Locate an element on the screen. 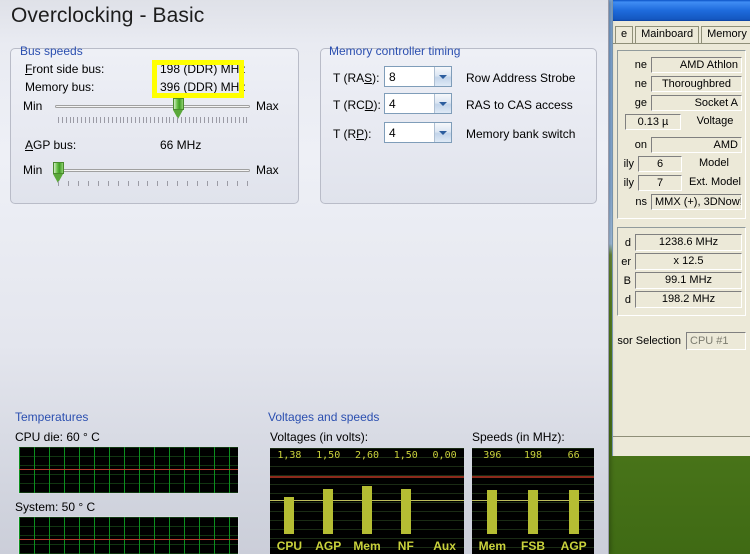  cpuz-clockvalue-rated-fsb: 198.2 MHz is located at coordinates (688, 299).